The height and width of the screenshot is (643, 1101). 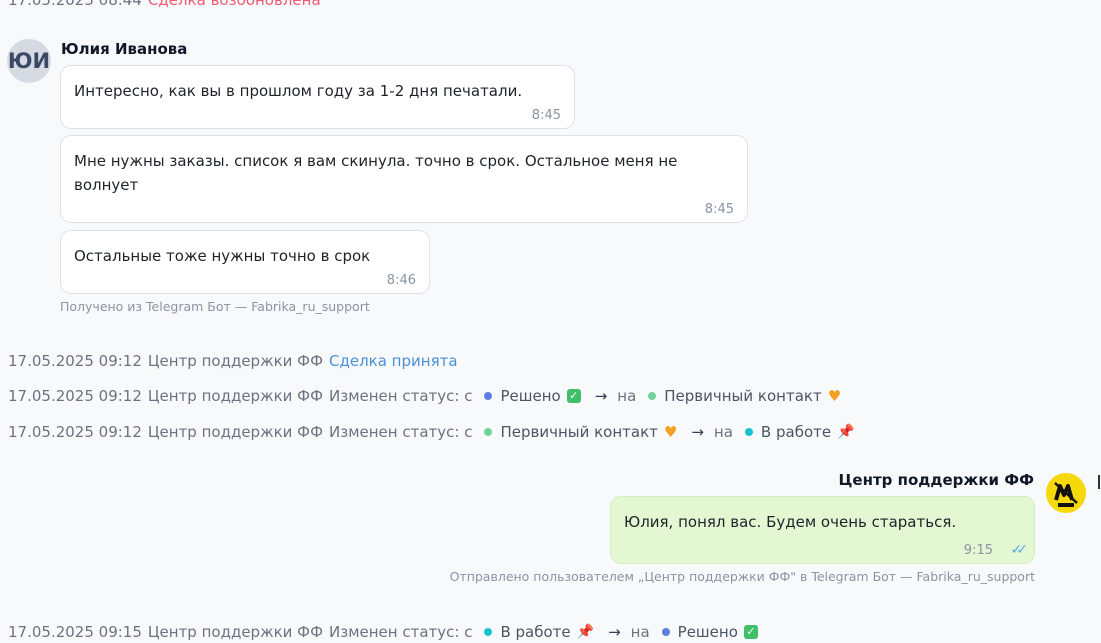 I want to click on status-to: Первичный контакт, so click(x=743, y=396).